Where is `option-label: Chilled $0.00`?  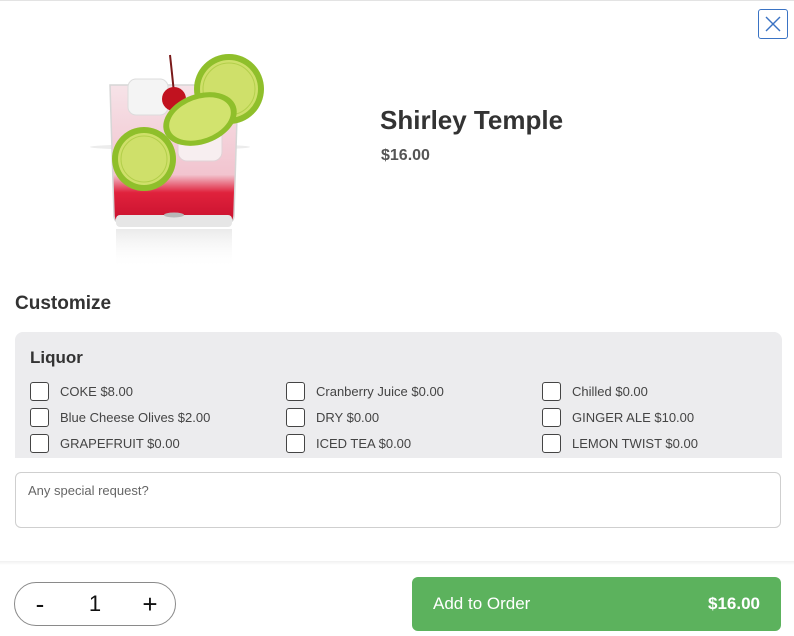 option-label: Chilled $0.00 is located at coordinates (610, 391).